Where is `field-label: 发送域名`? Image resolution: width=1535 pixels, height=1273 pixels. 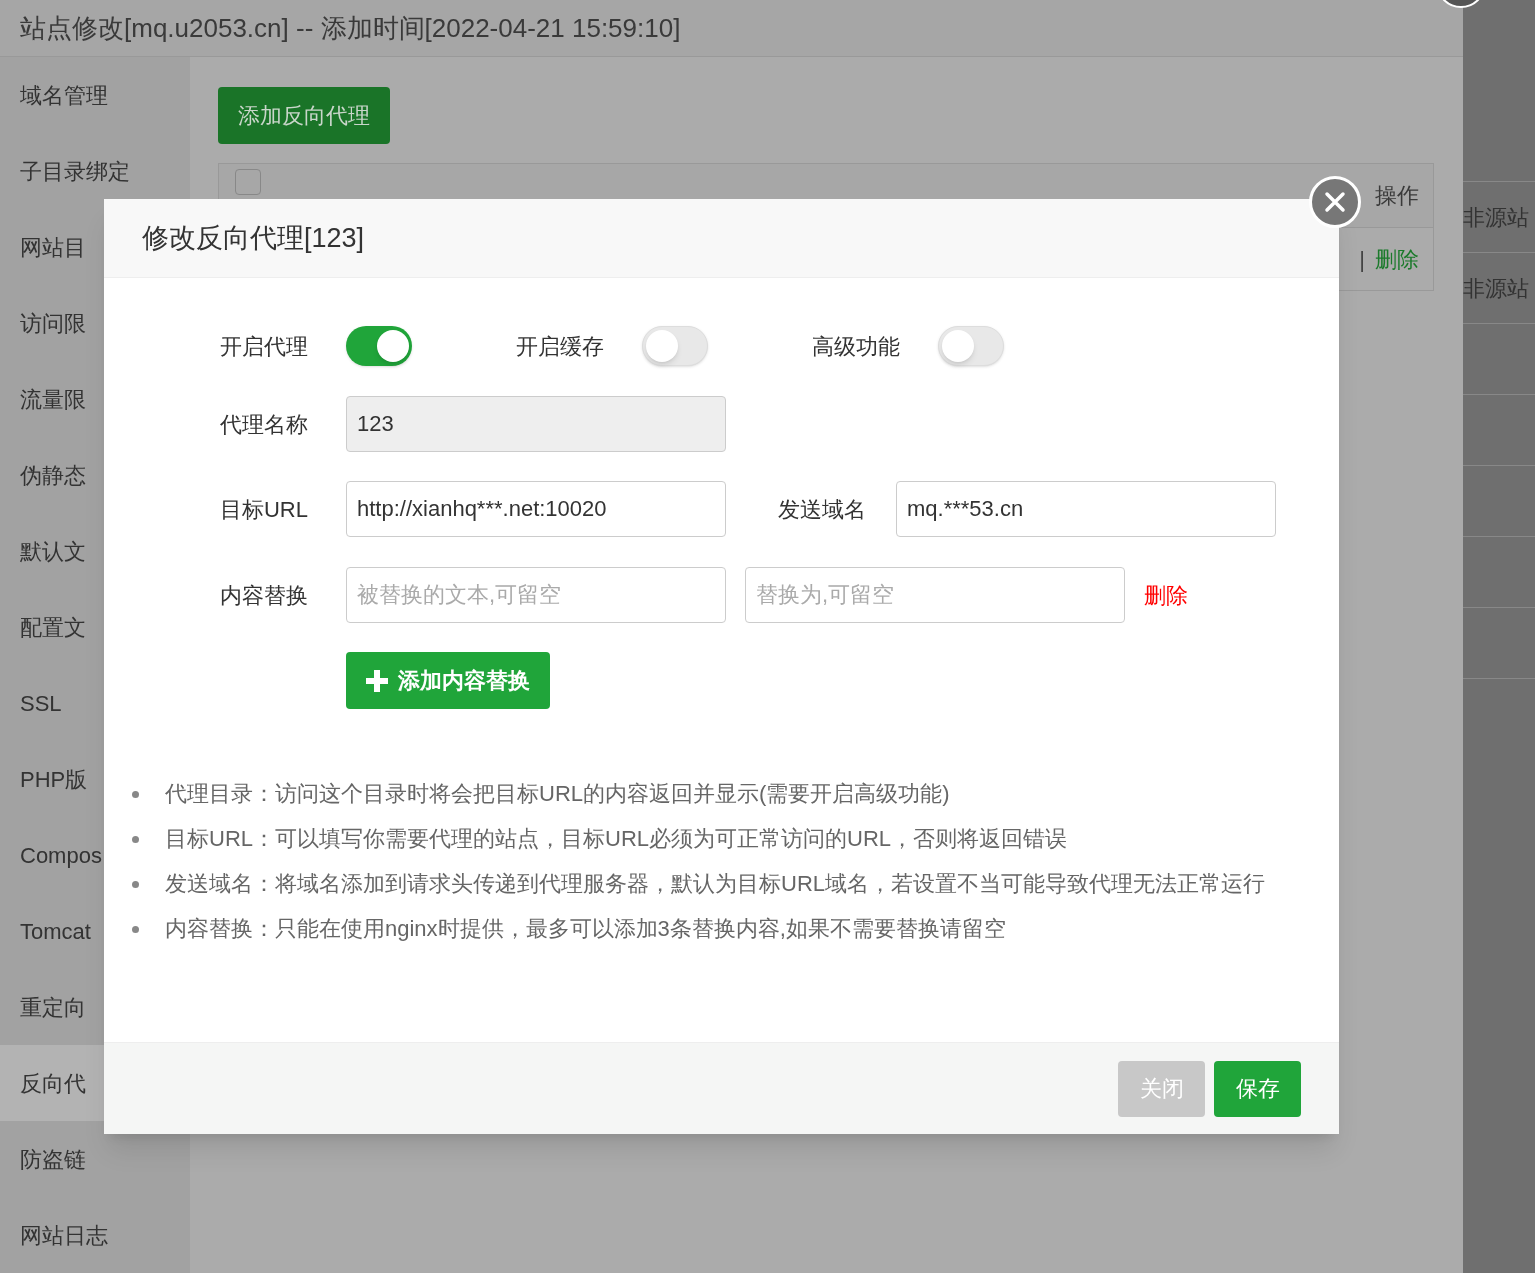 field-label: 发送域名 is located at coordinates (821, 509).